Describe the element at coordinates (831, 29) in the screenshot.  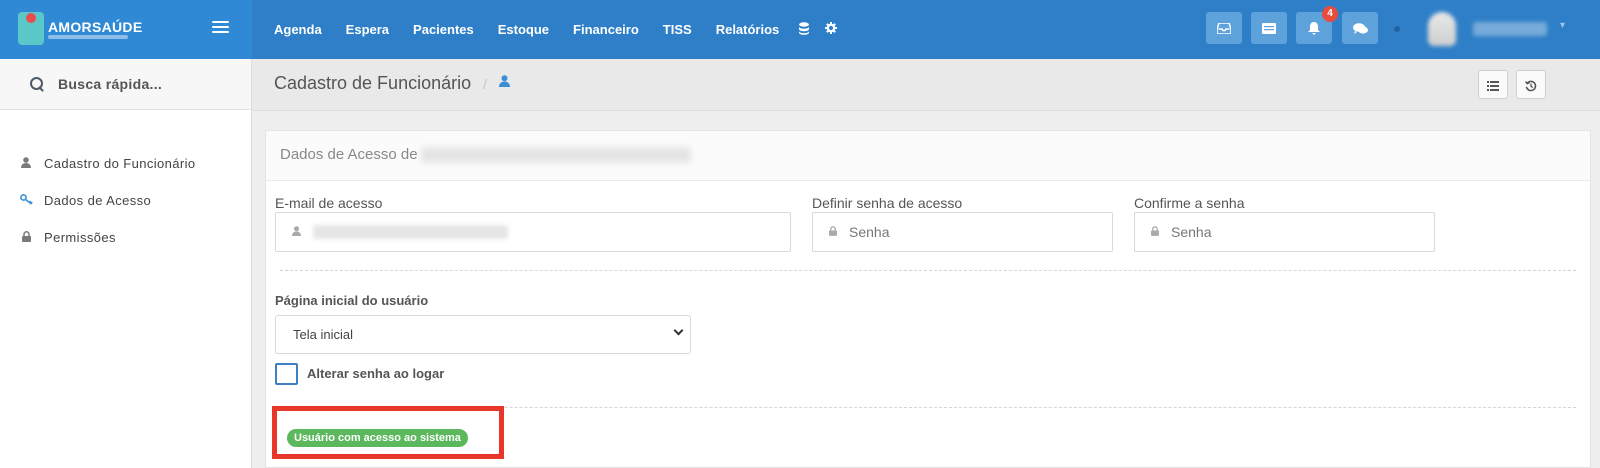
I see `gear-icon` at that location.